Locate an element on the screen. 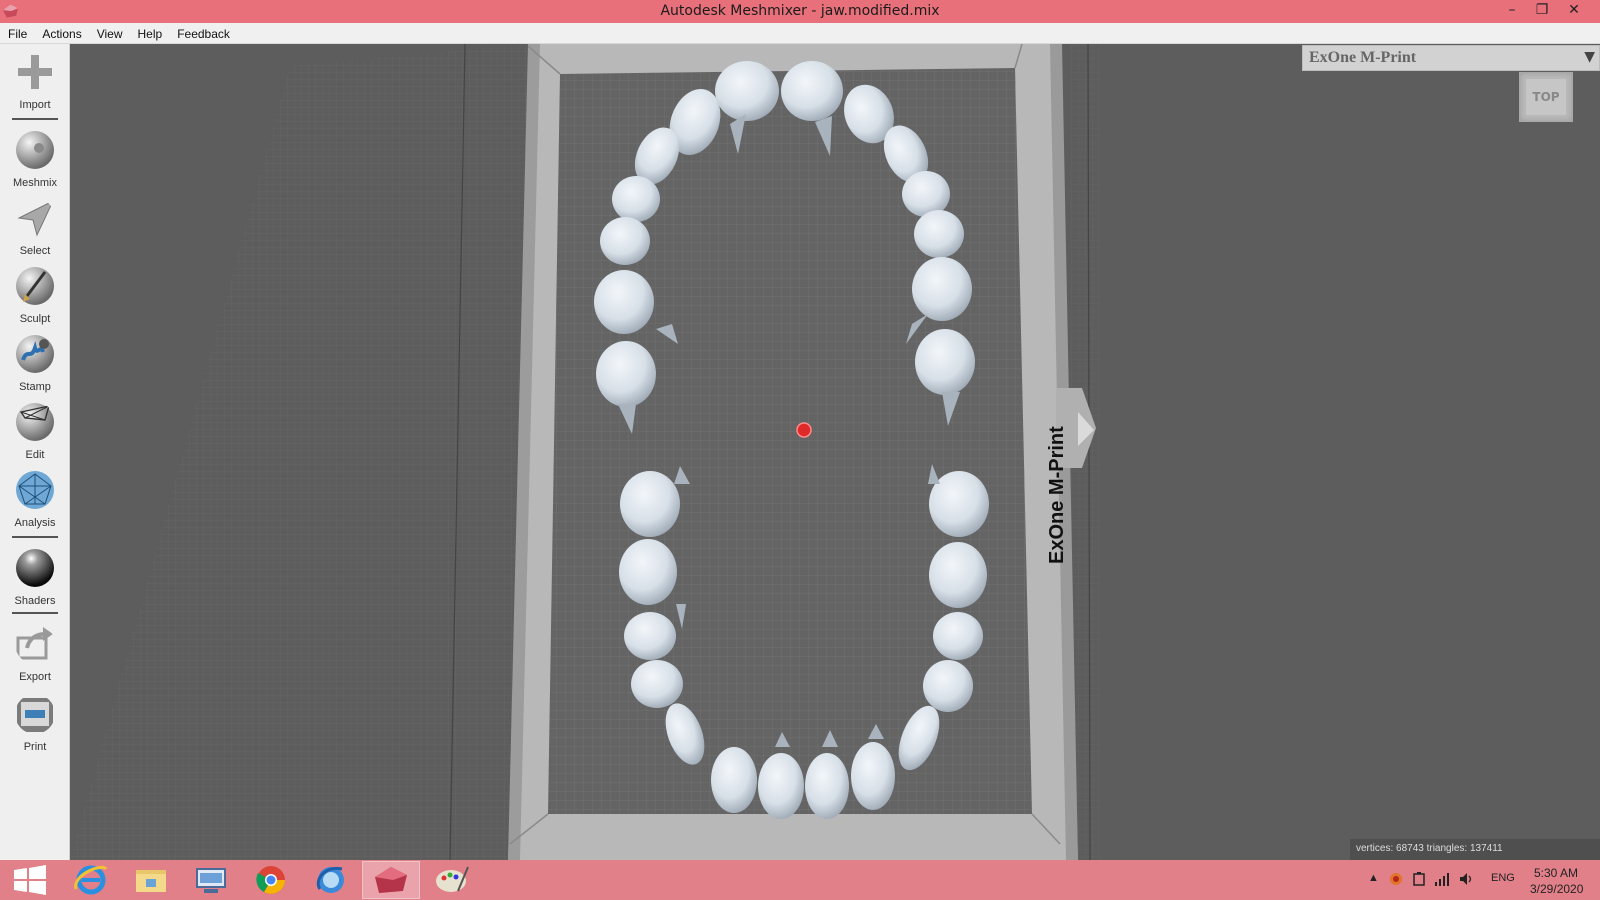 This screenshot has height=900, width=1600. battery-power-icon is located at coordinates (1419, 879).